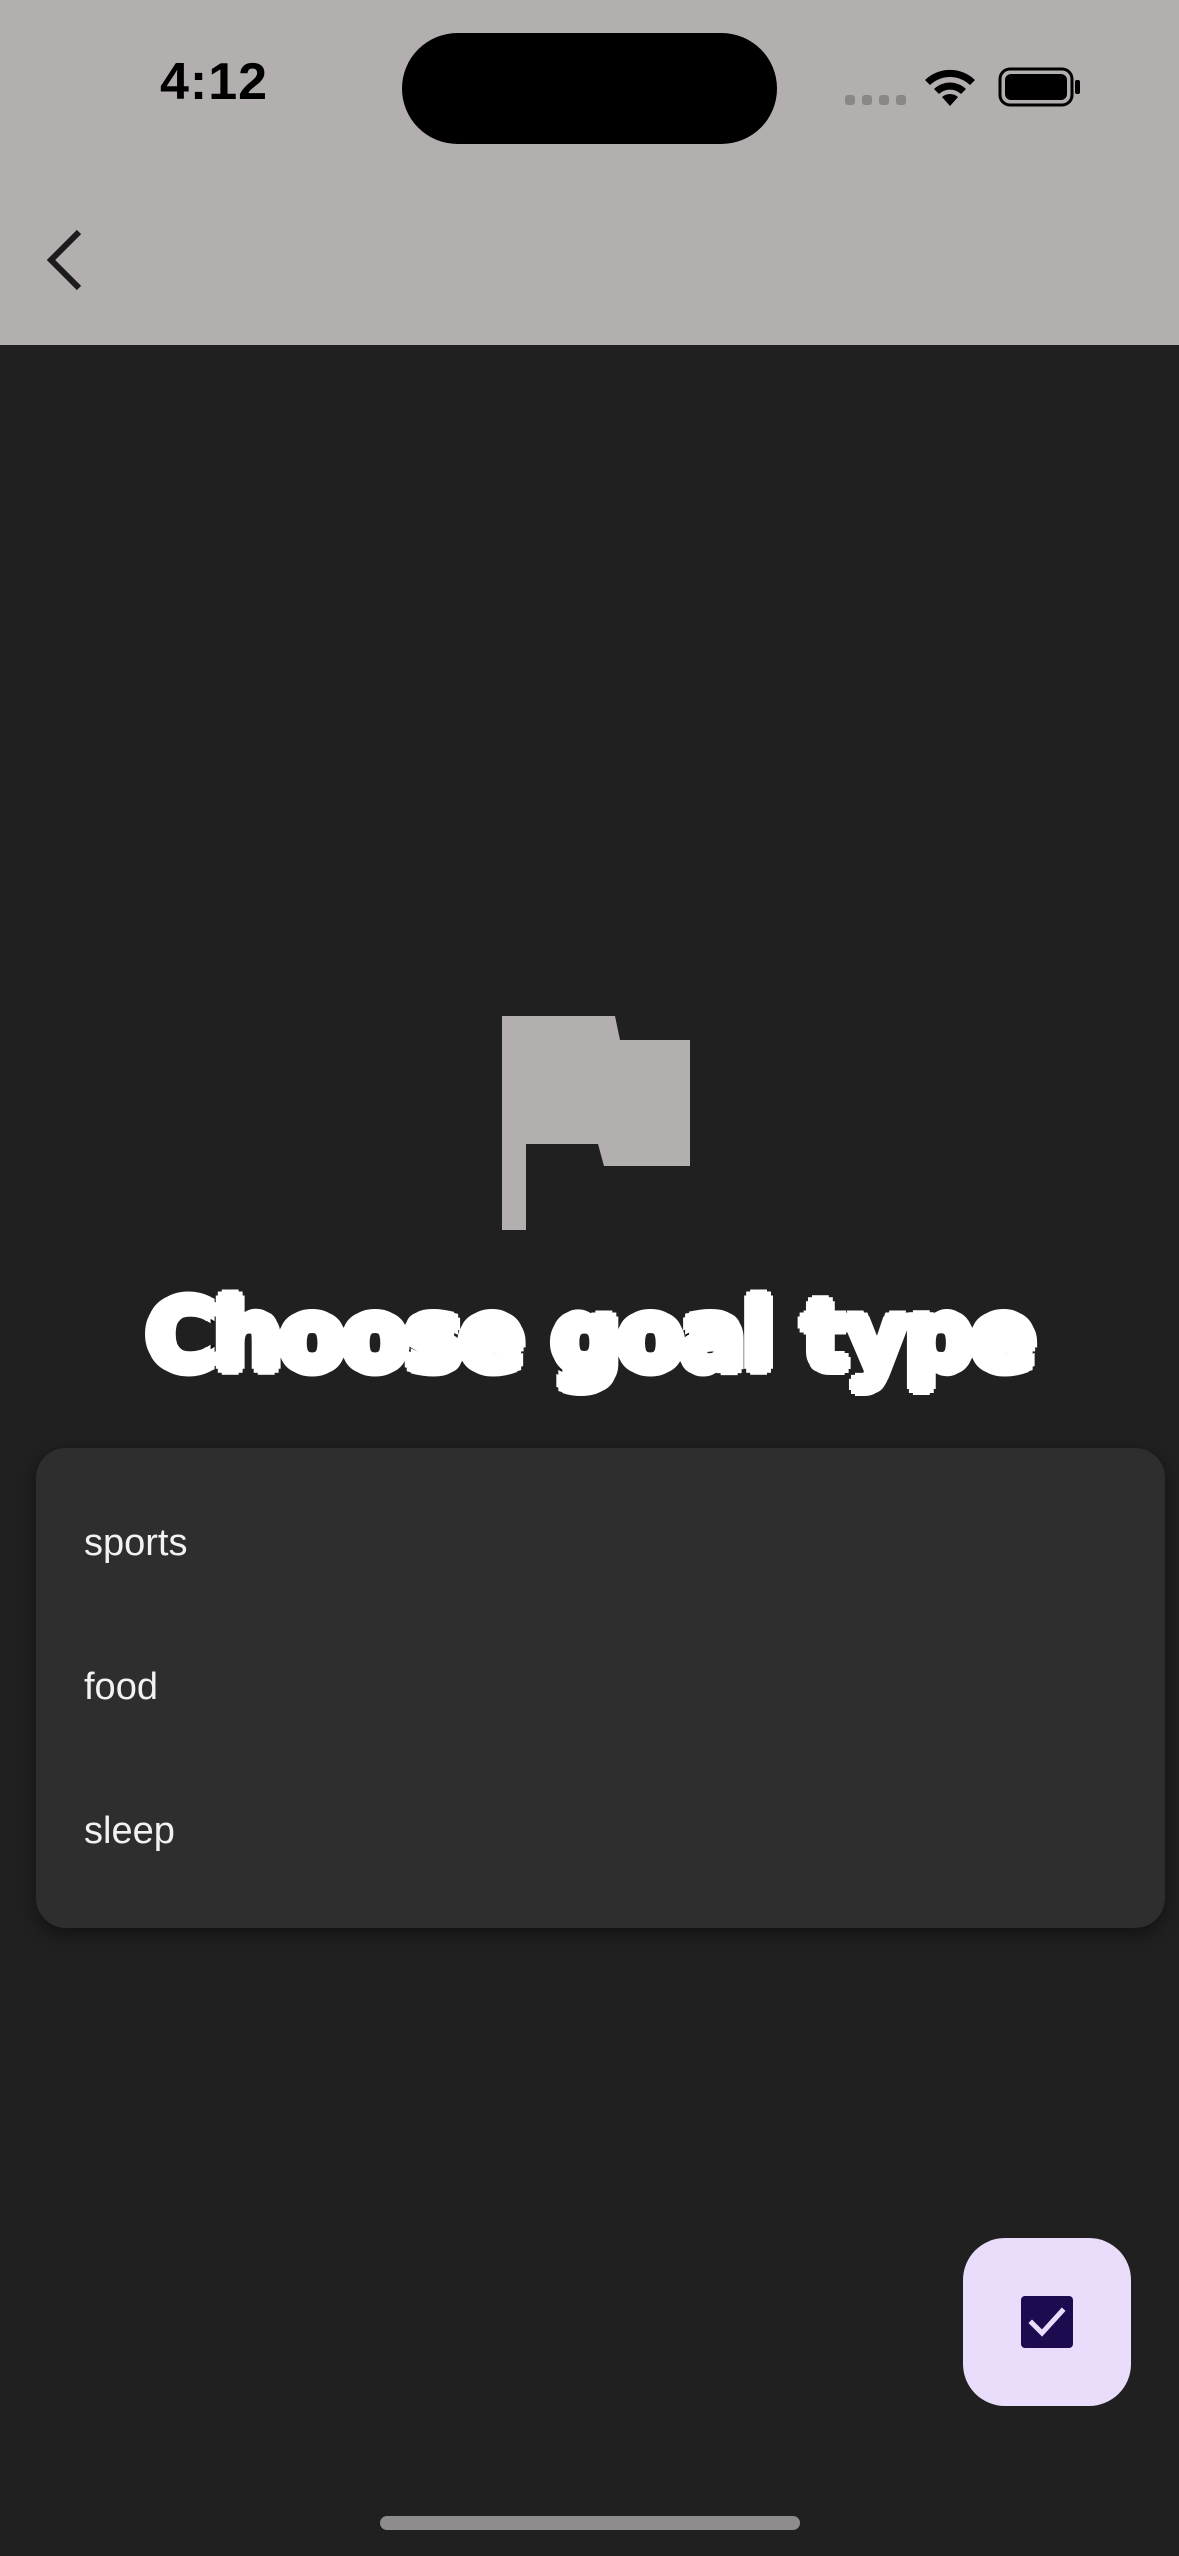 This screenshot has height=2556, width=1179. I want to click on chevron-left-icon, so click(64, 260).